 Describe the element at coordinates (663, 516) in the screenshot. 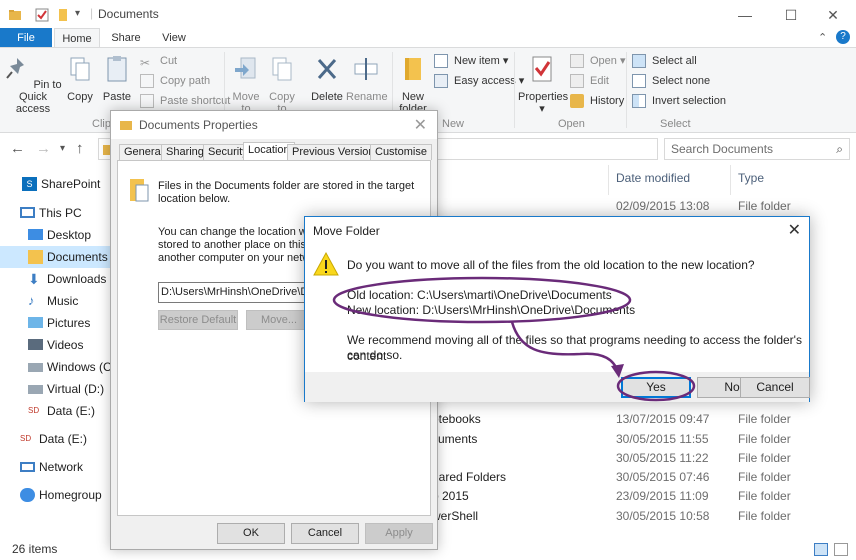

I see `file-date: 30/05/2015 10:58` at that location.